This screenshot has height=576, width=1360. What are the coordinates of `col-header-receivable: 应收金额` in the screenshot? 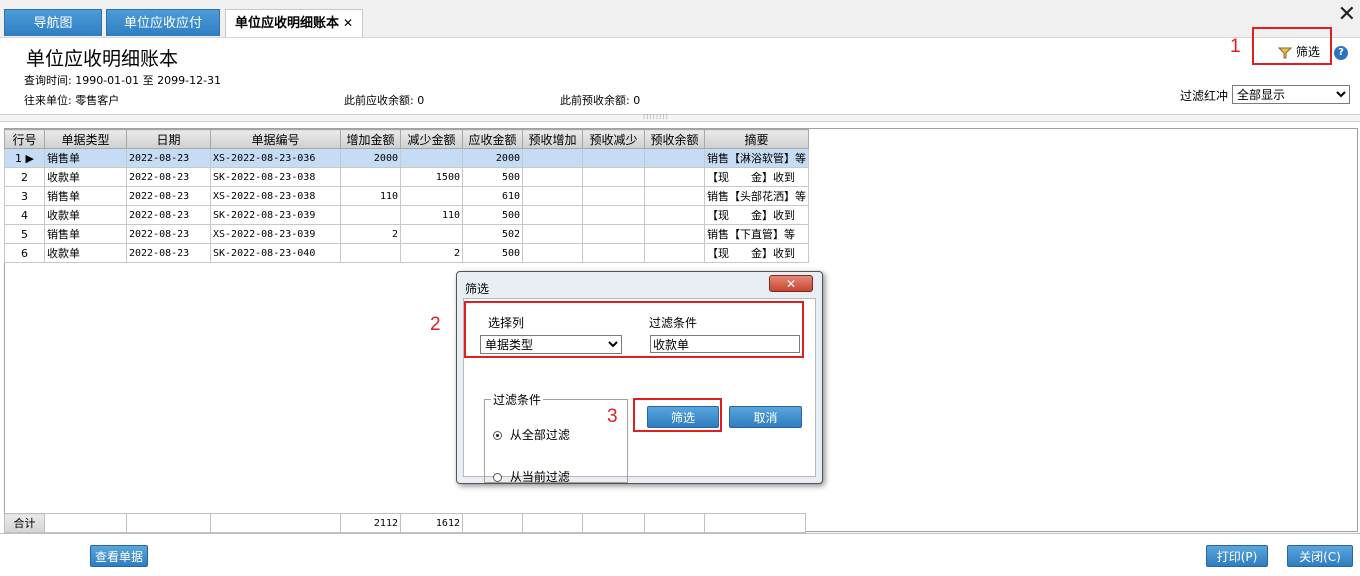 It's located at (492, 139).